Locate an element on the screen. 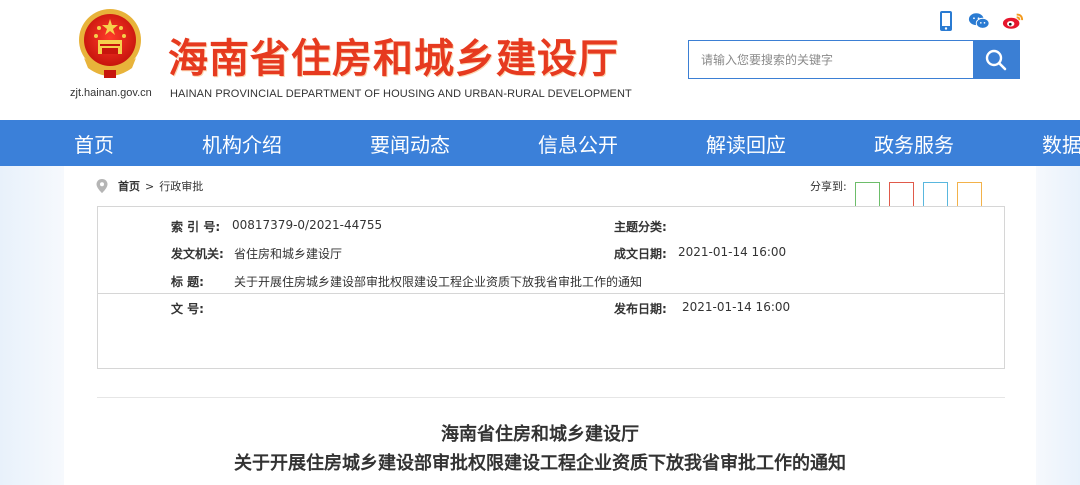 This screenshot has width=1080, height=485. nav-item-disclosure: 信息公开 is located at coordinates (578, 143).